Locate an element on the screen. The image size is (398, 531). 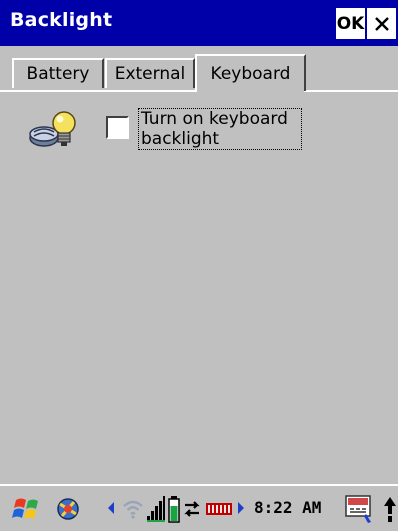
clock: 8:22 AM is located at coordinates (296, 509).